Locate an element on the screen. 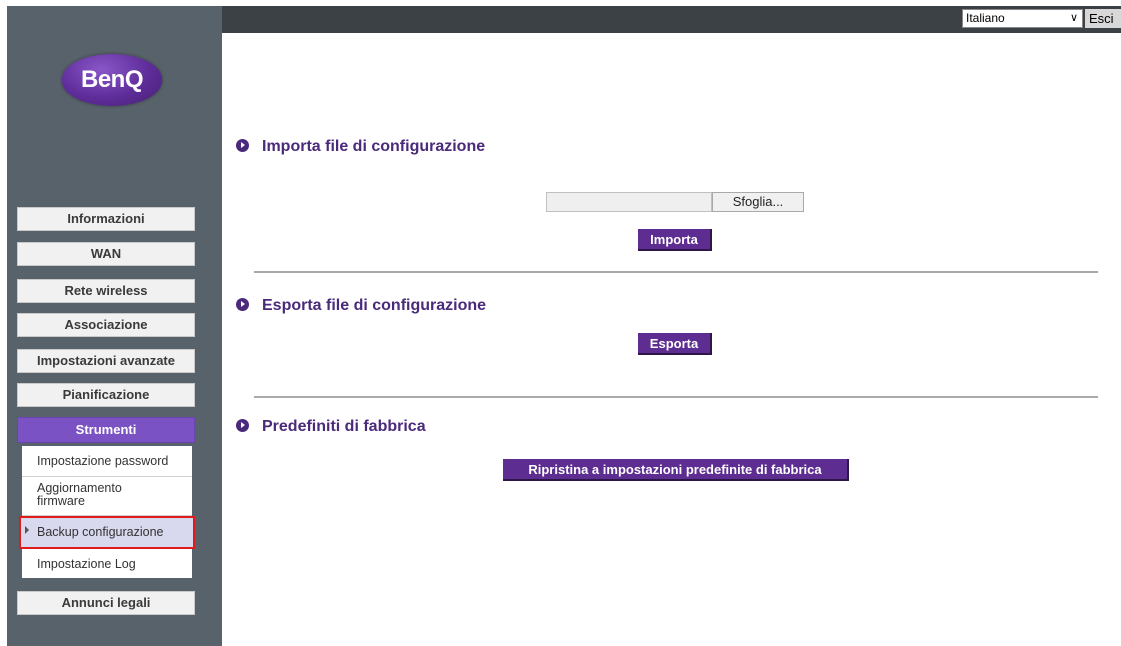 Image resolution: width=1121 pixels, height=646 pixels. submenu-item-aggiornamento-firmware: Aggiornamento firmware is located at coordinates (107, 497).